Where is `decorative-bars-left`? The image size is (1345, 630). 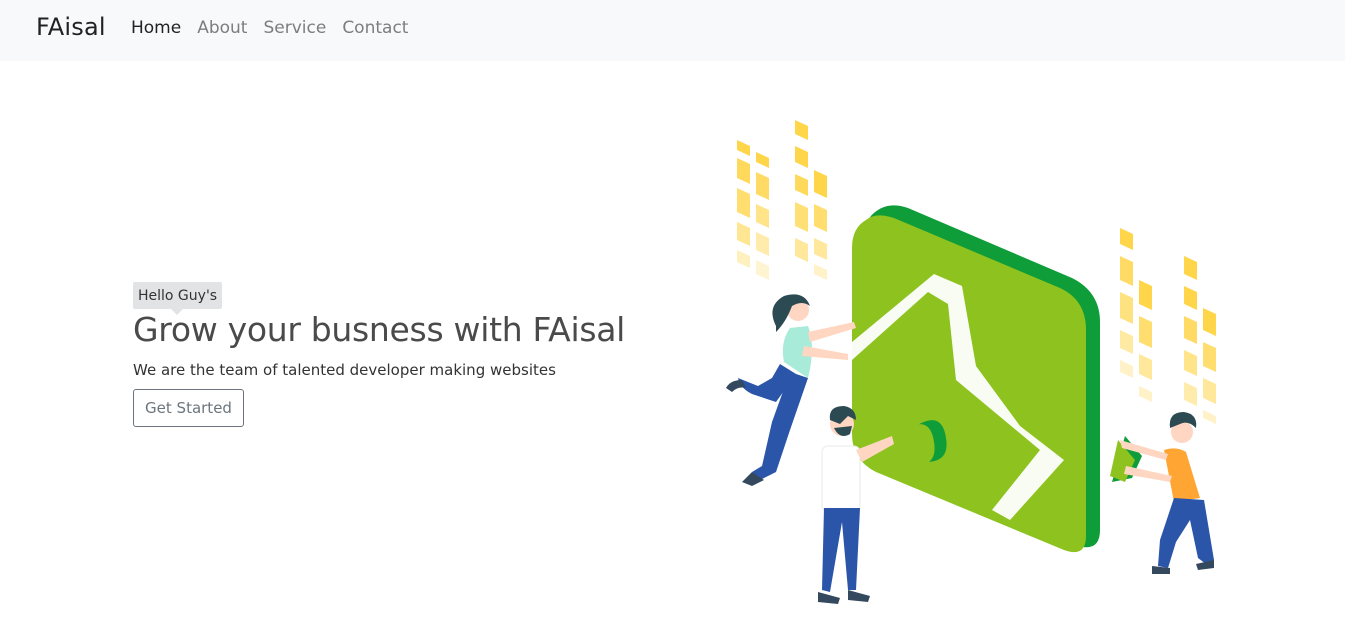
decorative-bars-left is located at coordinates (782, 200).